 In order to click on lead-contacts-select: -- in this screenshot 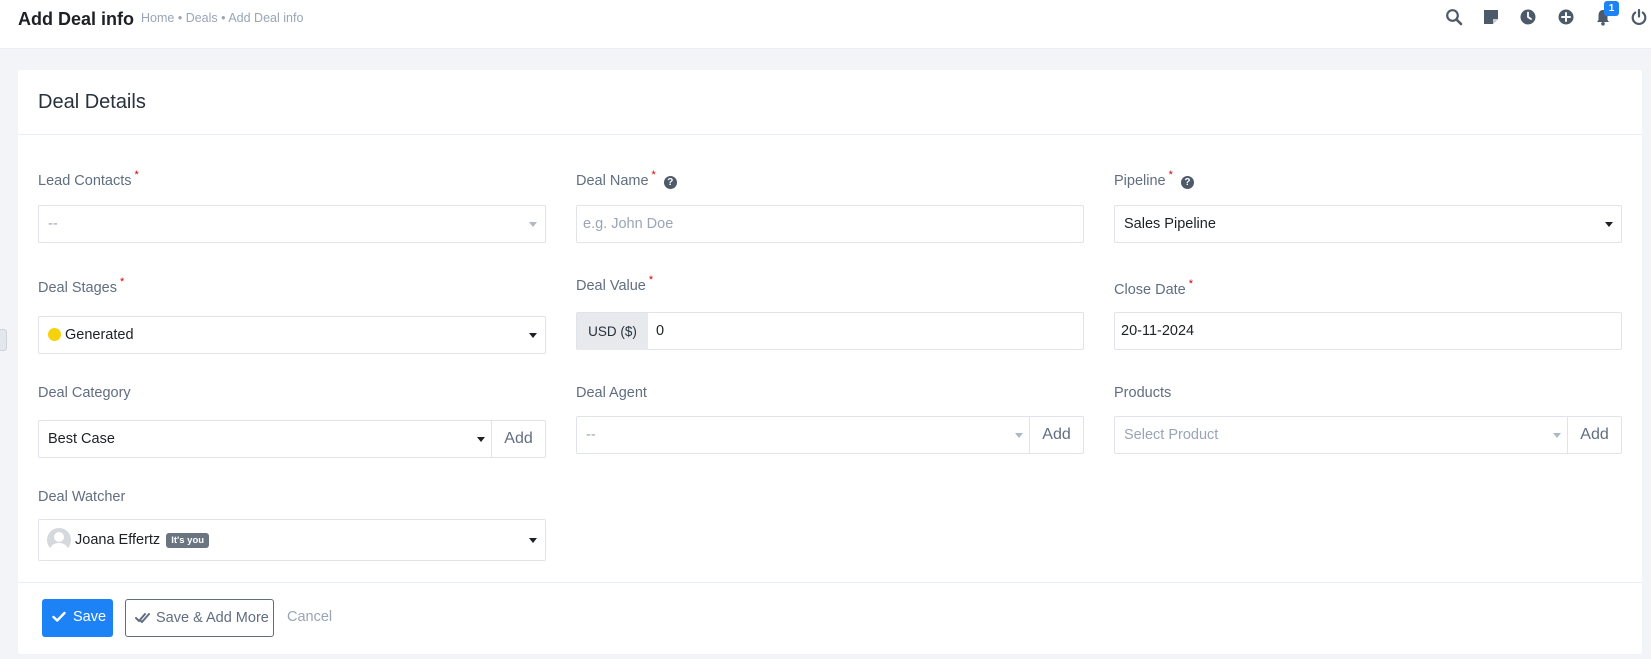, I will do `click(292, 224)`.